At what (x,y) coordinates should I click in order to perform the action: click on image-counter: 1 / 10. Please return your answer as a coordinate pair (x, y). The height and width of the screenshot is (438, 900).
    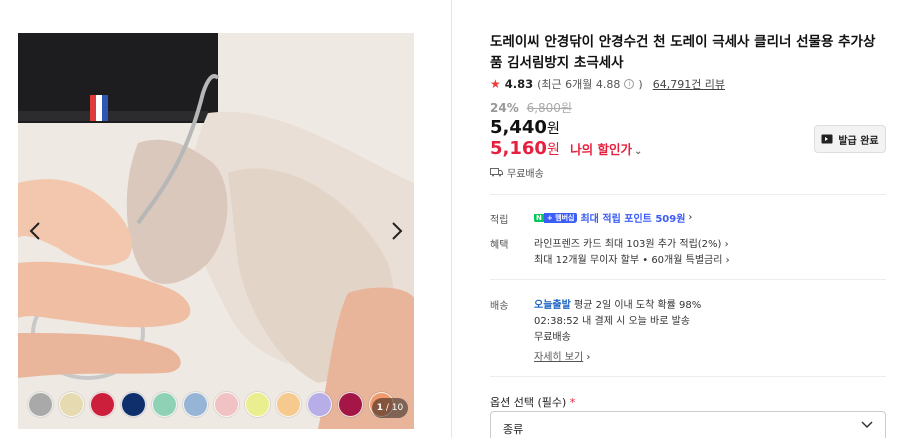
    Looking at the image, I should click on (390, 408).